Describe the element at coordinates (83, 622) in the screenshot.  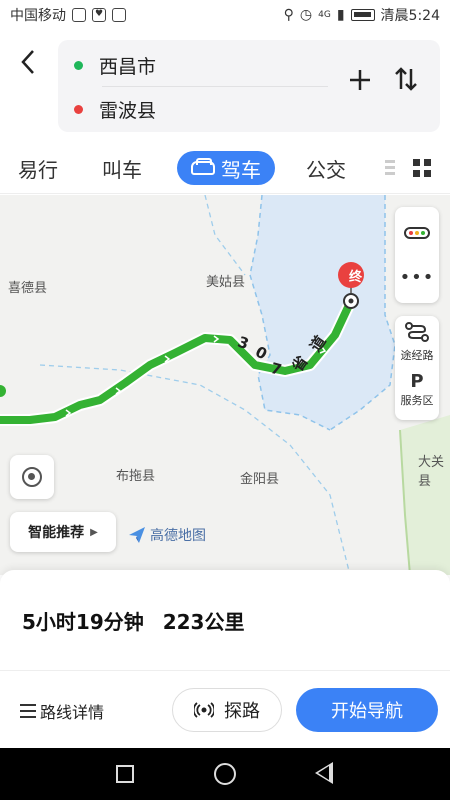
I see `duration: 5小时19分钟` at that location.